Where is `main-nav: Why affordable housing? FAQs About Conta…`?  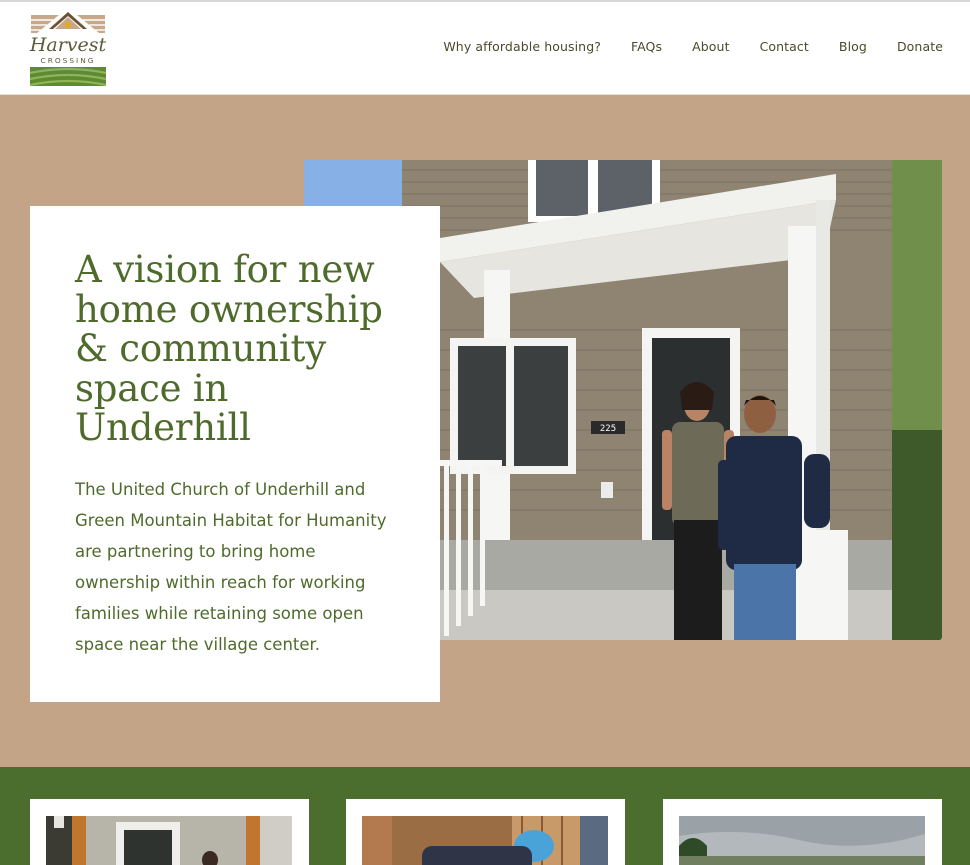 main-nav: Why affordable housing? FAQs About Conta… is located at coordinates (693, 46).